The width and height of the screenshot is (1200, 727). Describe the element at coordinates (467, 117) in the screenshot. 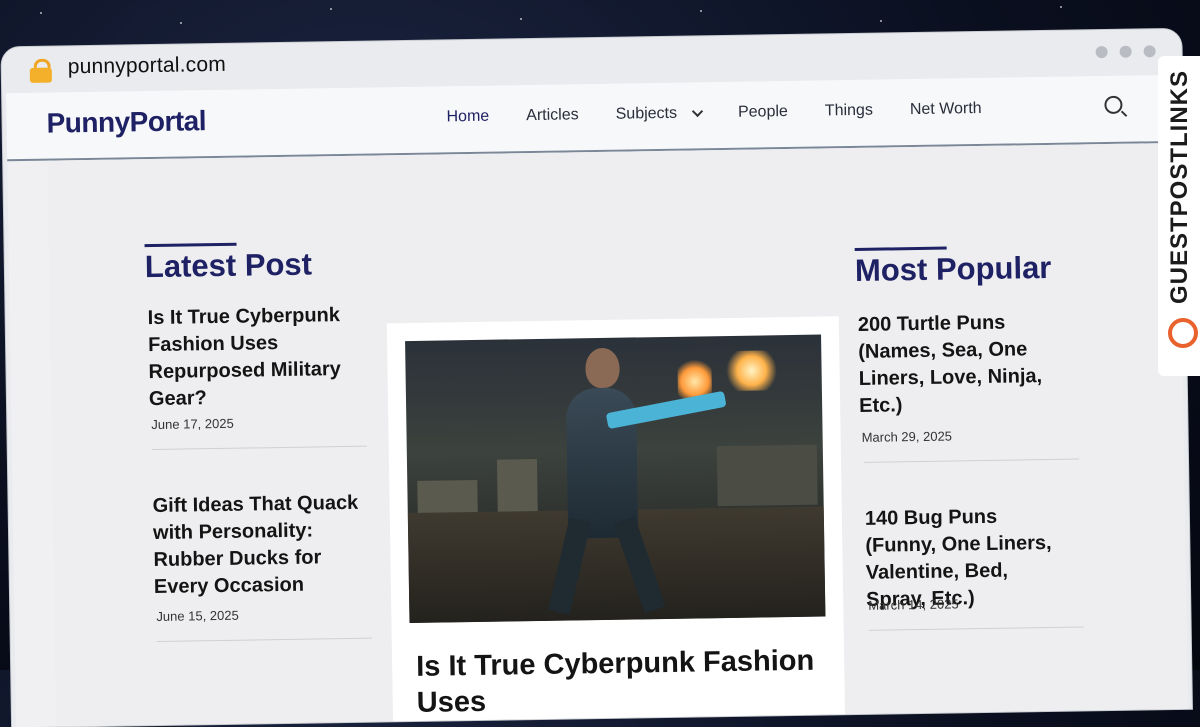

I see `nav-home: Home` at that location.